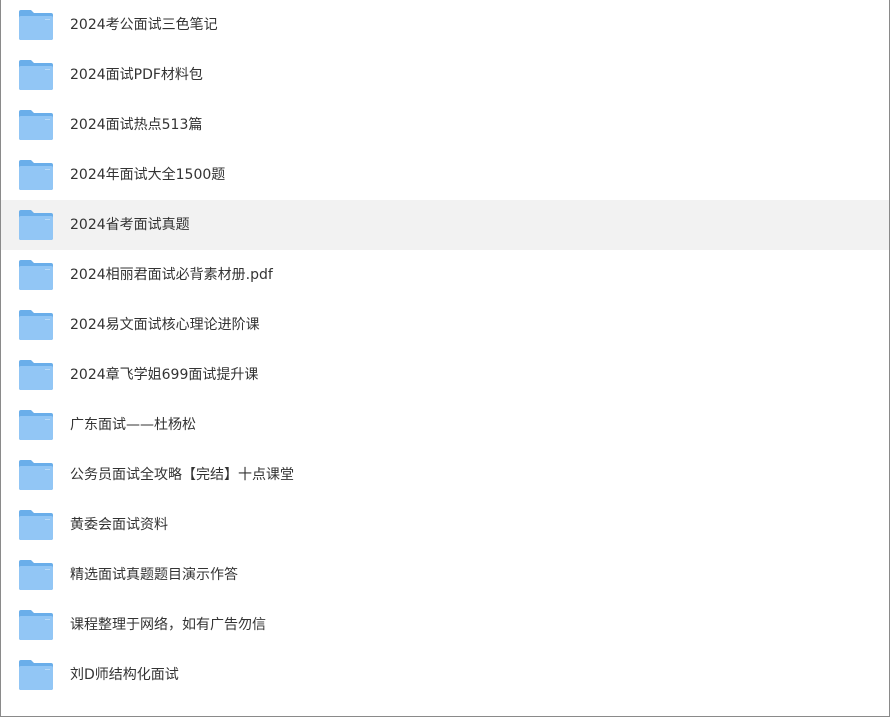  I want to click on file-name: 公务员面试全攻略【完结】十点课堂, so click(182, 475).